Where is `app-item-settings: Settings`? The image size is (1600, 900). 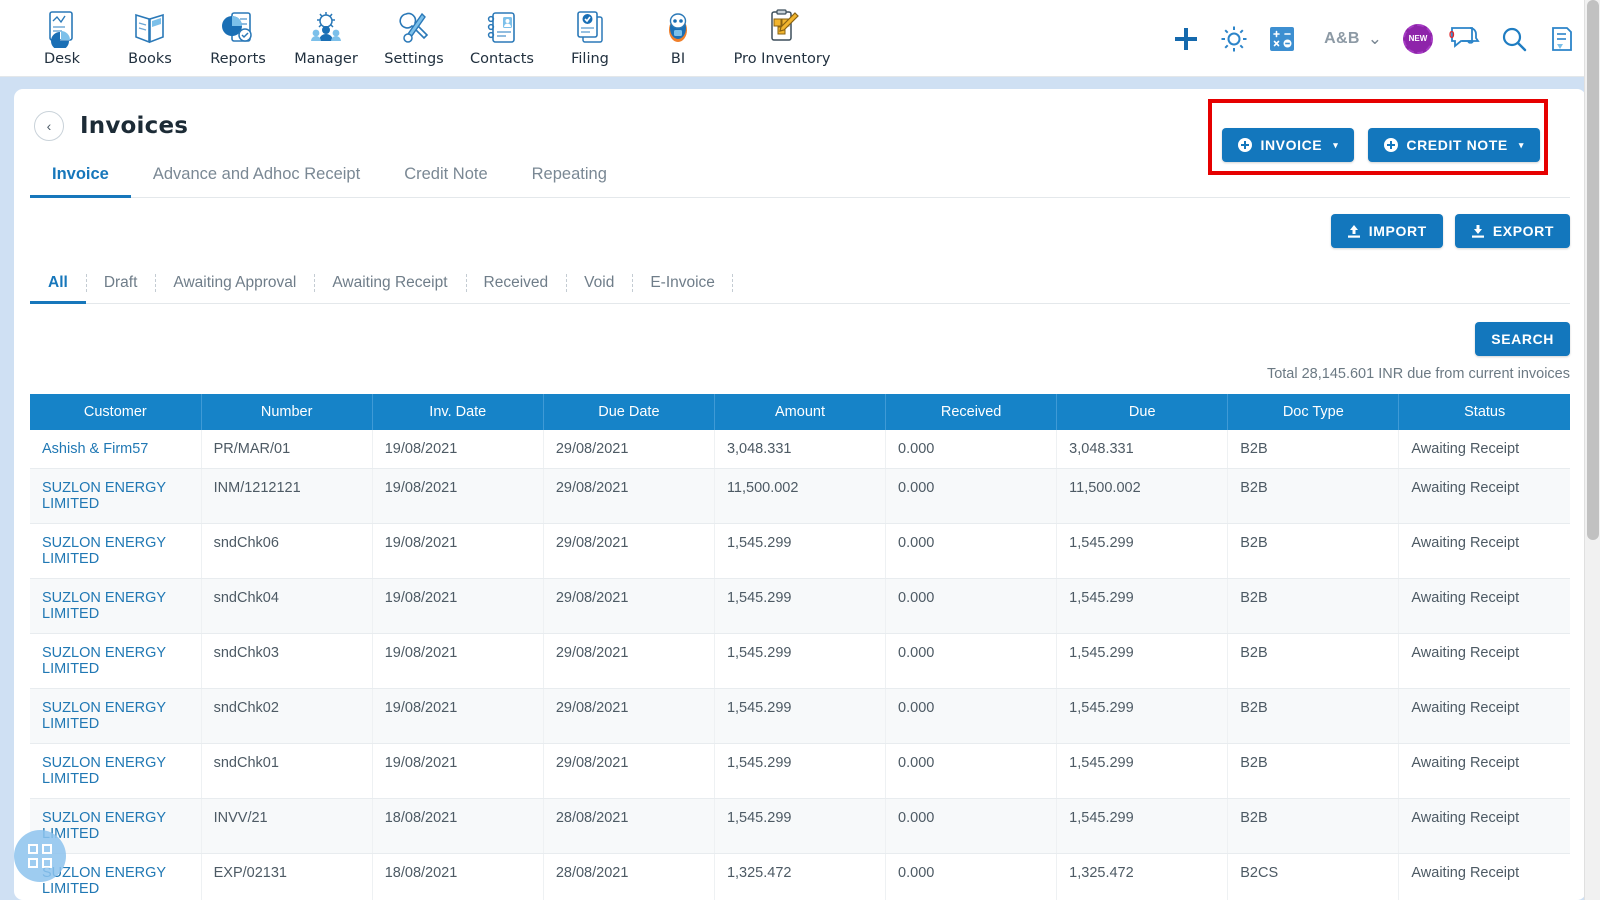
app-item-settings: Settings is located at coordinates (414, 33).